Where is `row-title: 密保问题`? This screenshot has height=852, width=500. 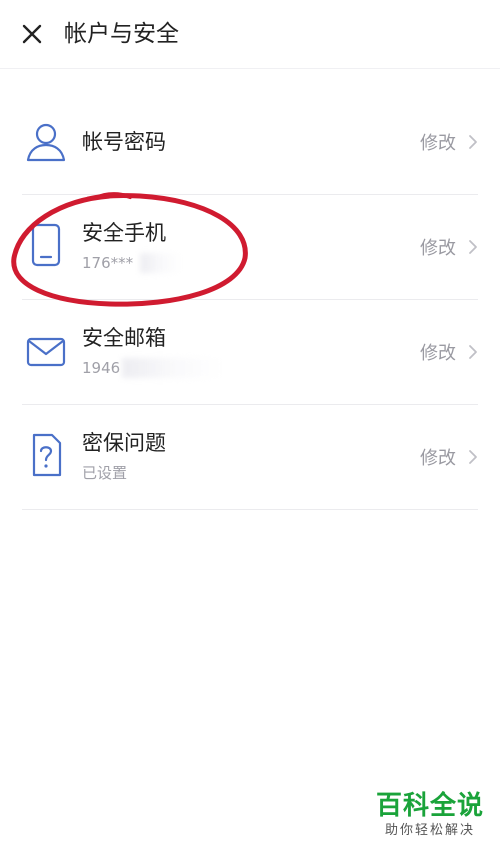 row-title: 密保问题 is located at coordinates (124, 443).